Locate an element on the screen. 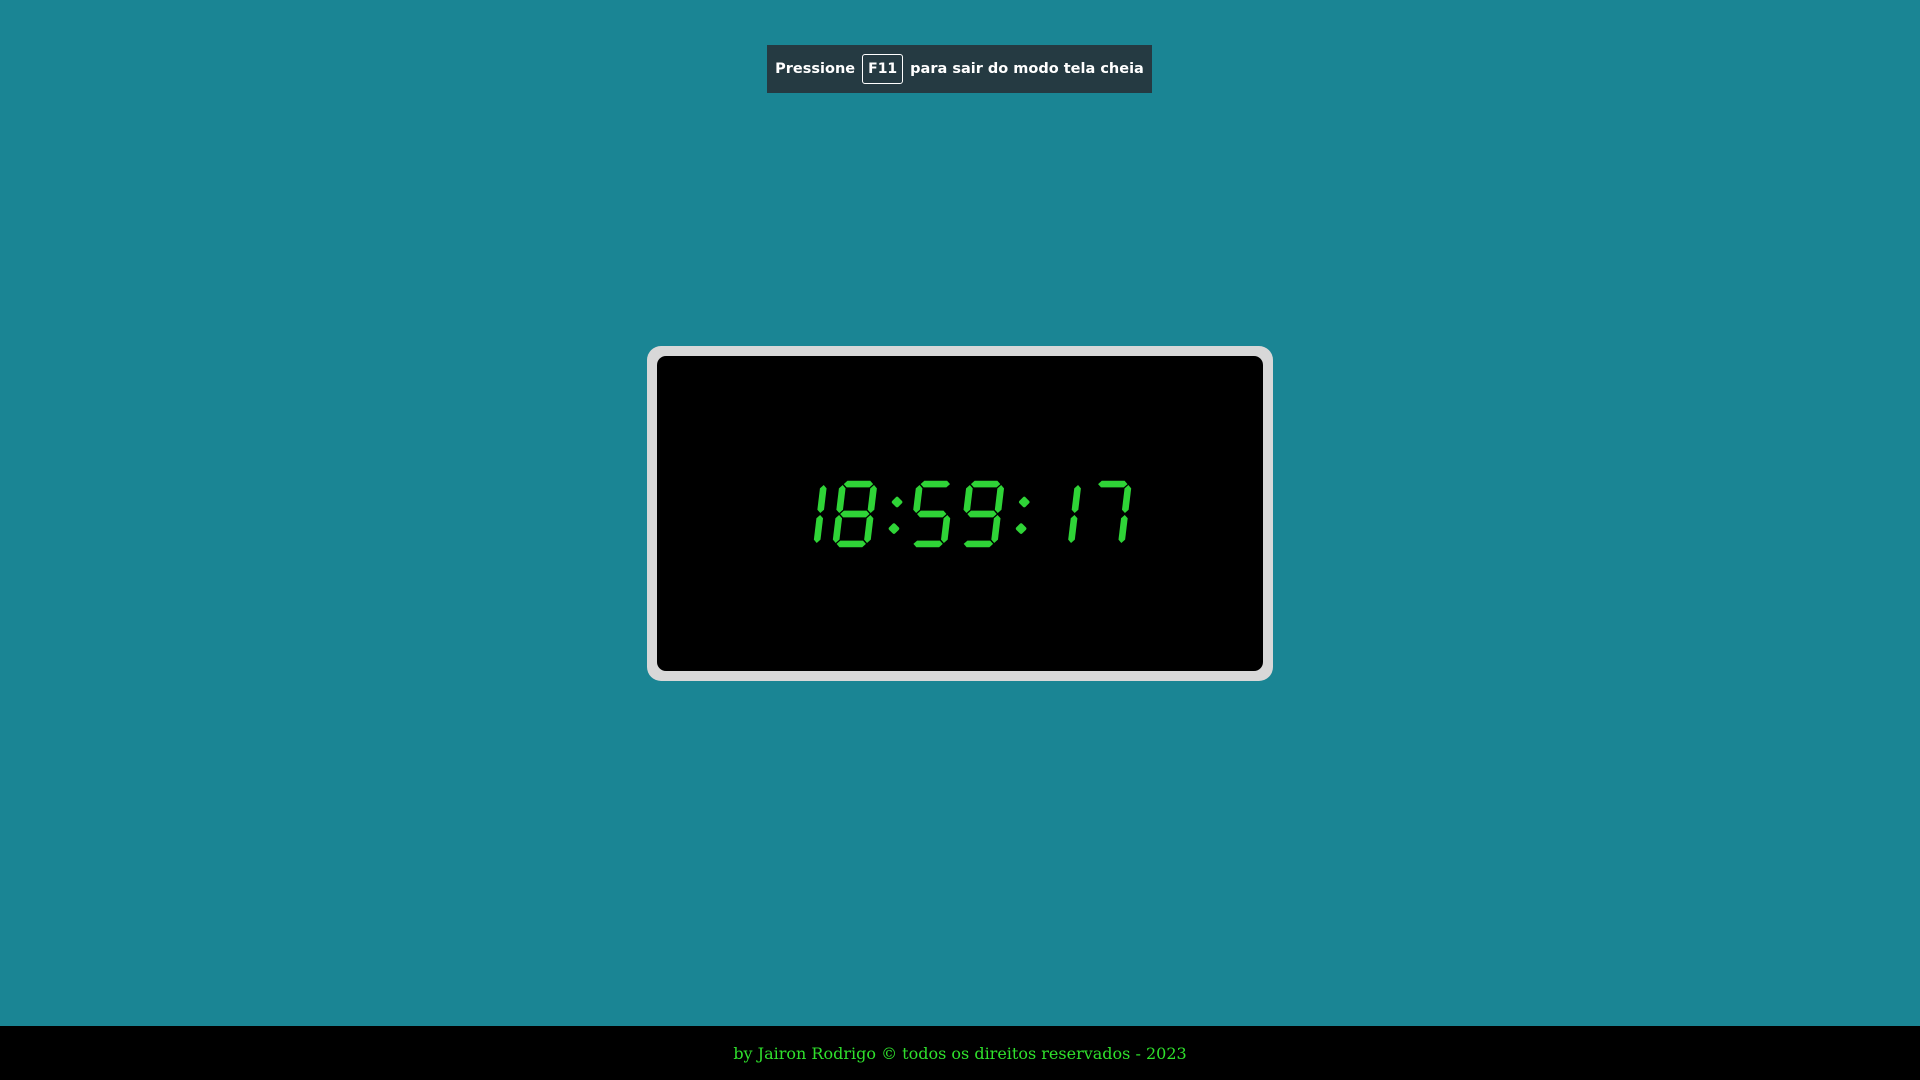 The image size is (1920, 1080). digital-clock-screen is located at coordinates (960, 513).